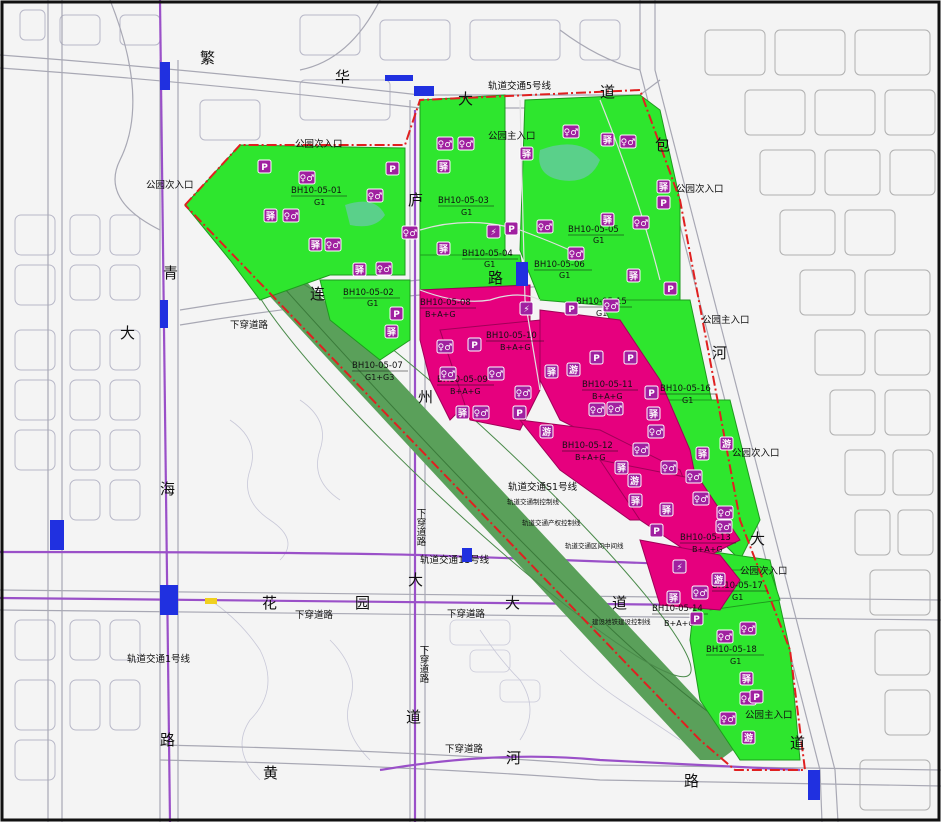 Image resolution: width=941 pixels, height=822 pixels. Describe the element at coordinates (413, 717) in the screenshot. I see `road-char-dao4: 道` at that location.